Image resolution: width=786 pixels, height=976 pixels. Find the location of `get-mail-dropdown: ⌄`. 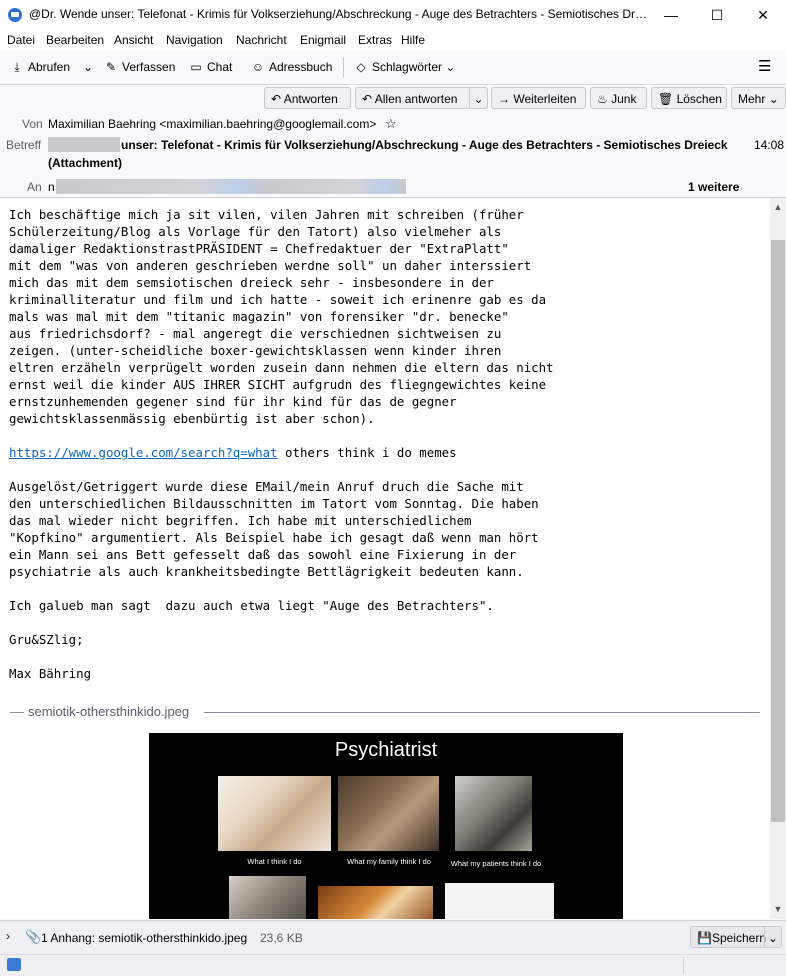

get-mail-dropdown: ⌄ is located at coordinates (88, 67).